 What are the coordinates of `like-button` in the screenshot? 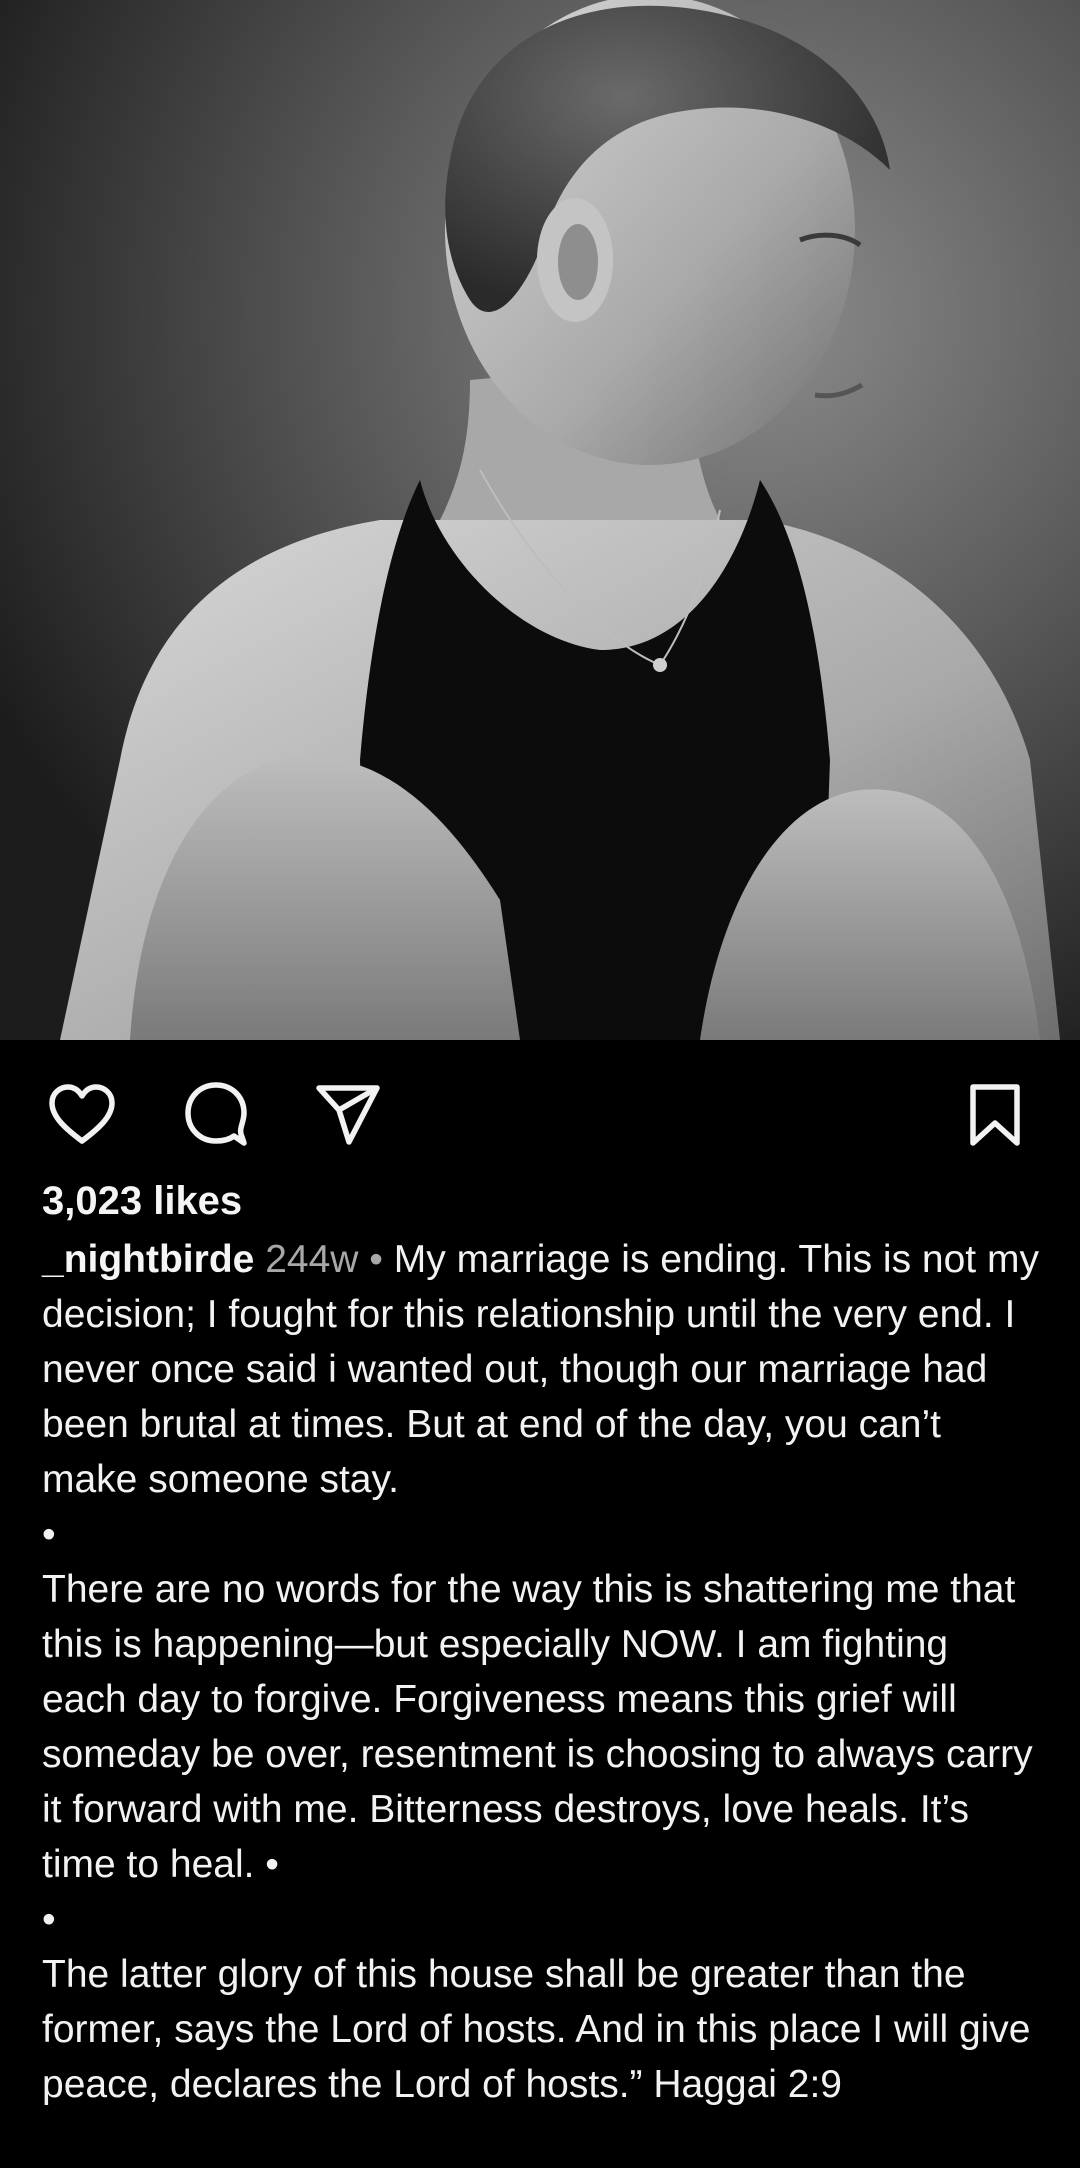 It's located at (82, 1115).